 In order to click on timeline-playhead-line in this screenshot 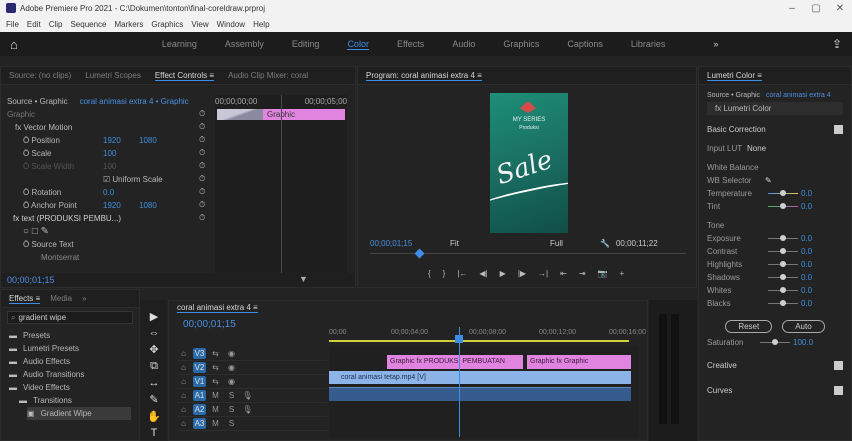, I will do `click(459, 382)`.